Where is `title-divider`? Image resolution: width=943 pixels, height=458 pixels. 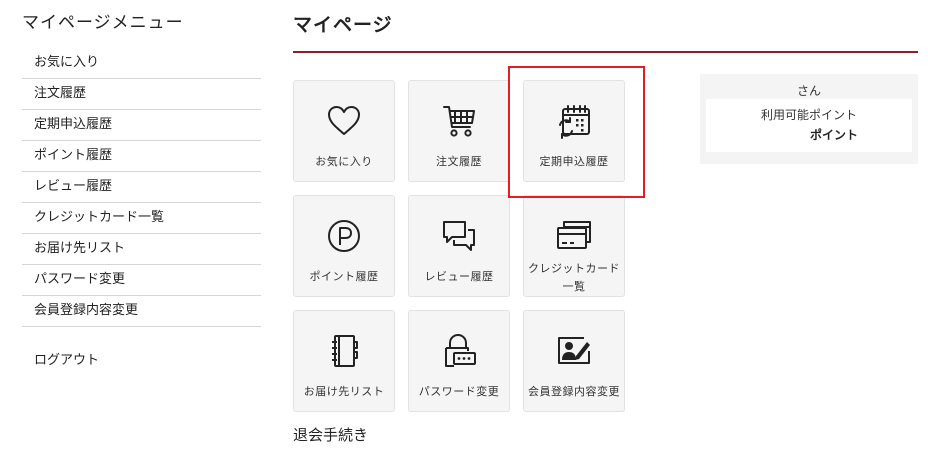
title-divider is located at coordinates (605, 52).